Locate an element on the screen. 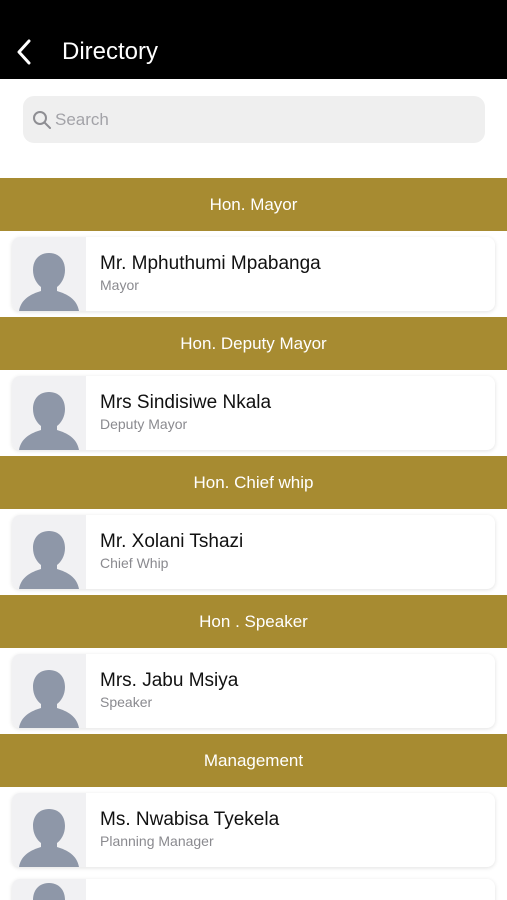  contact-card: Mr. Xolani Tshazi Chief Whip is located at coordinates (253, 552).